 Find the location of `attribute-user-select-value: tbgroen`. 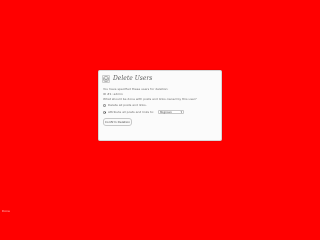

attribute-user-select-value: tbgroen is located at coordinates (166, 111).